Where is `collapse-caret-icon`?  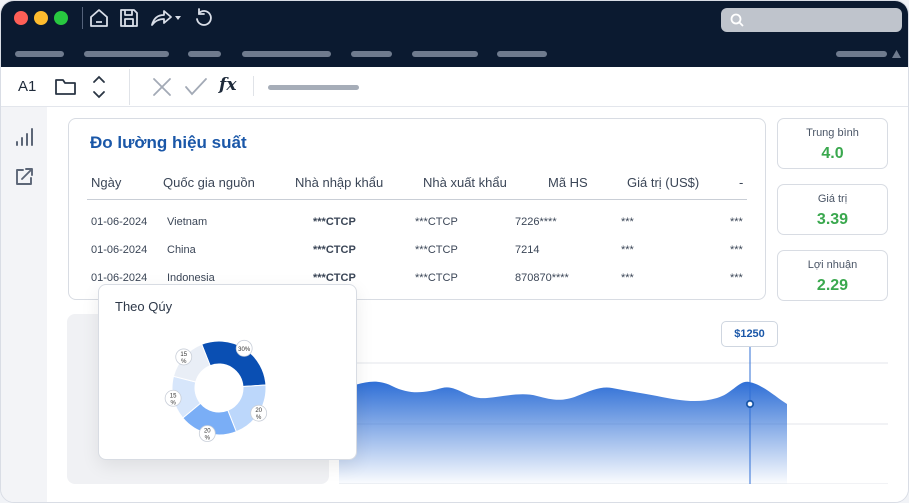 collapse-caret-icon is located at coordinates (896, 54).